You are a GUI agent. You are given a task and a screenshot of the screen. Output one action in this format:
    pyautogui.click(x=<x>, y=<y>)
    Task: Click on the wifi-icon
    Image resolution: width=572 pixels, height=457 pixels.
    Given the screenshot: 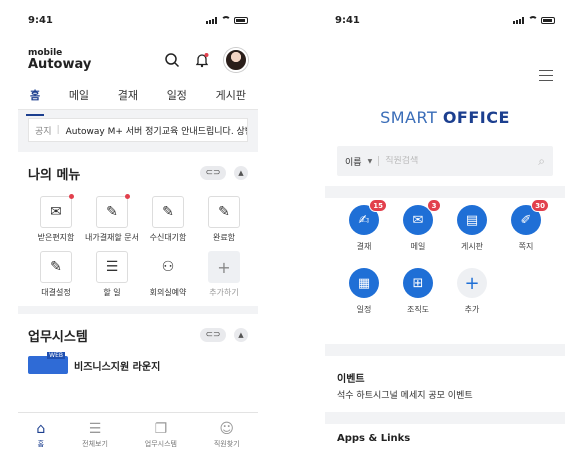 What is the action you would take?
    pyautogui.click(x=226, y=20)
    